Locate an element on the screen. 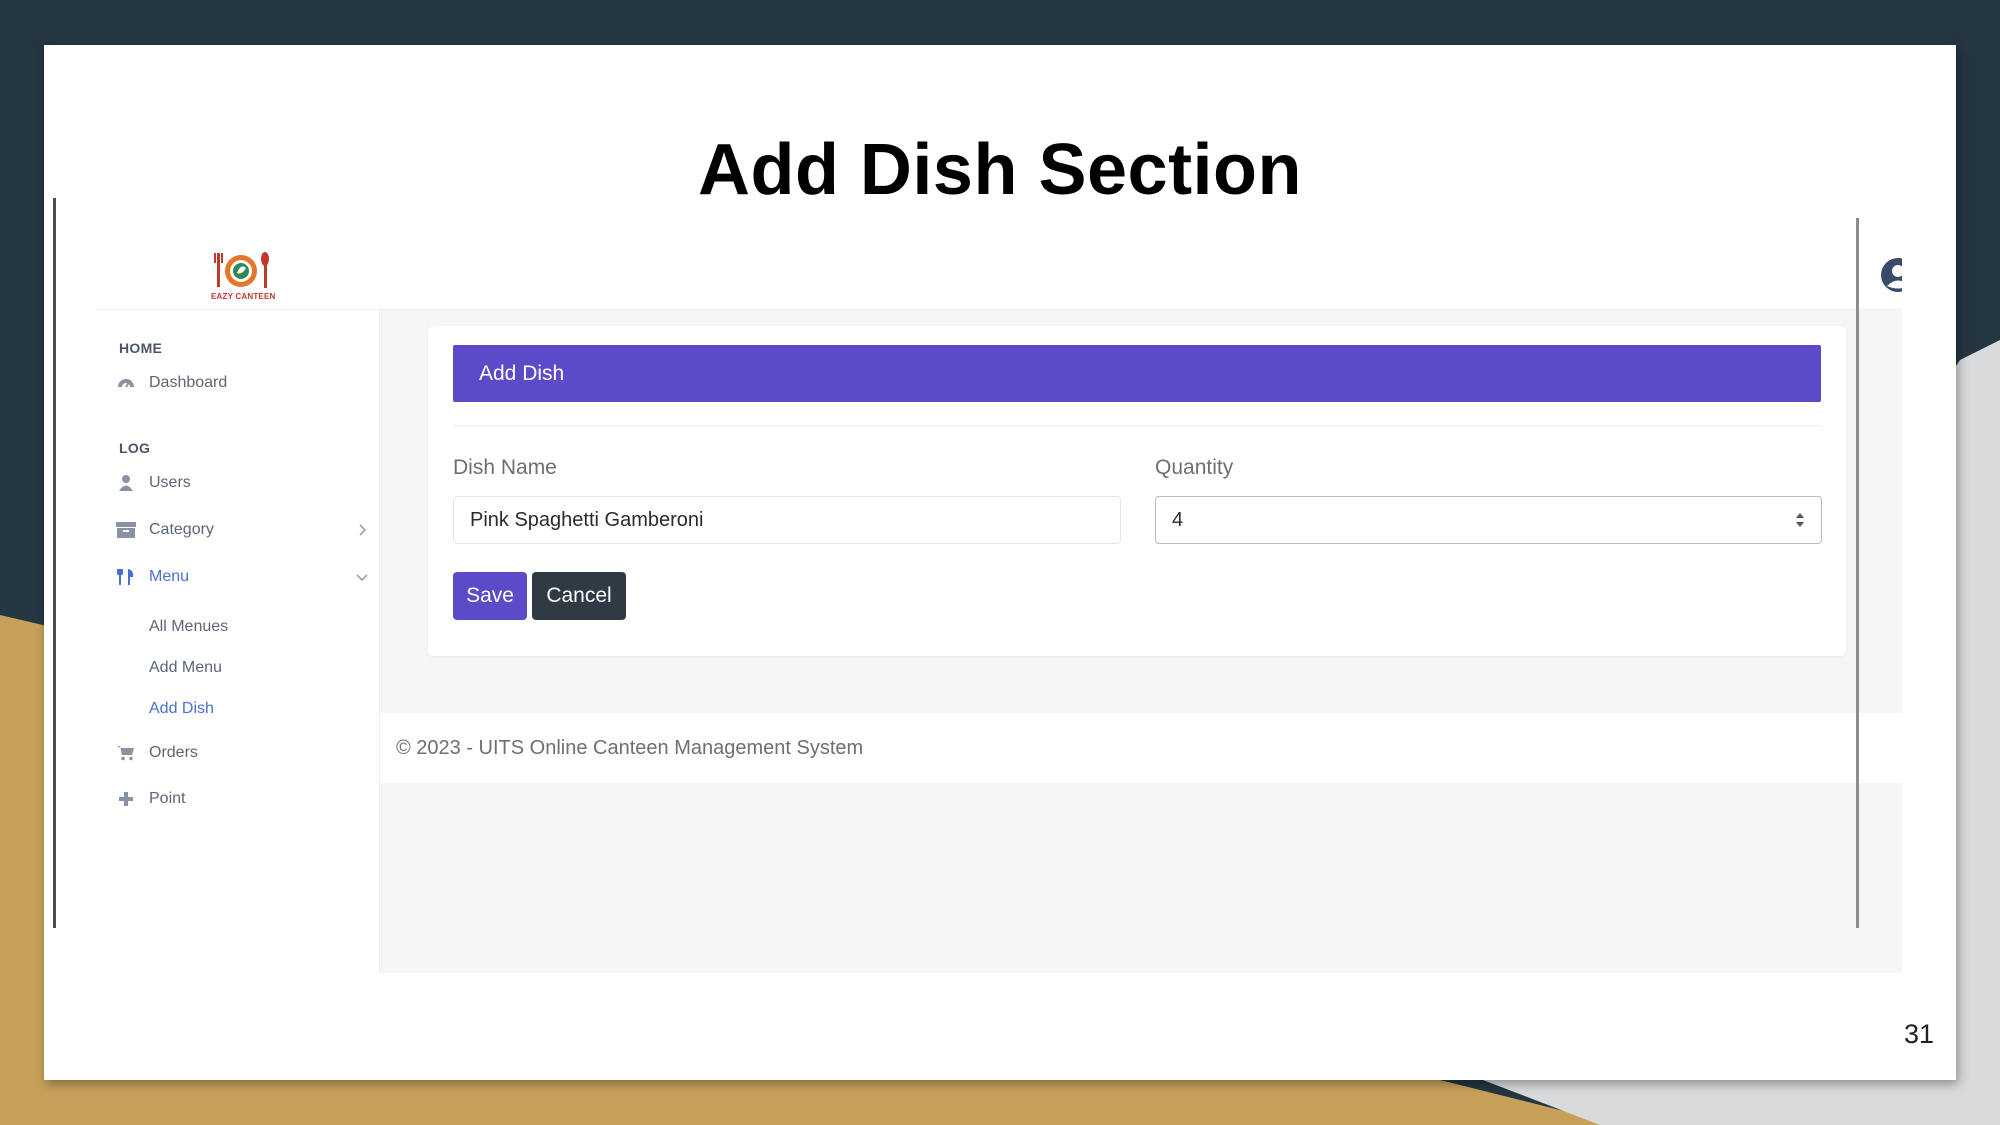  chevron-down-icon is located at coordinates (362, 577).